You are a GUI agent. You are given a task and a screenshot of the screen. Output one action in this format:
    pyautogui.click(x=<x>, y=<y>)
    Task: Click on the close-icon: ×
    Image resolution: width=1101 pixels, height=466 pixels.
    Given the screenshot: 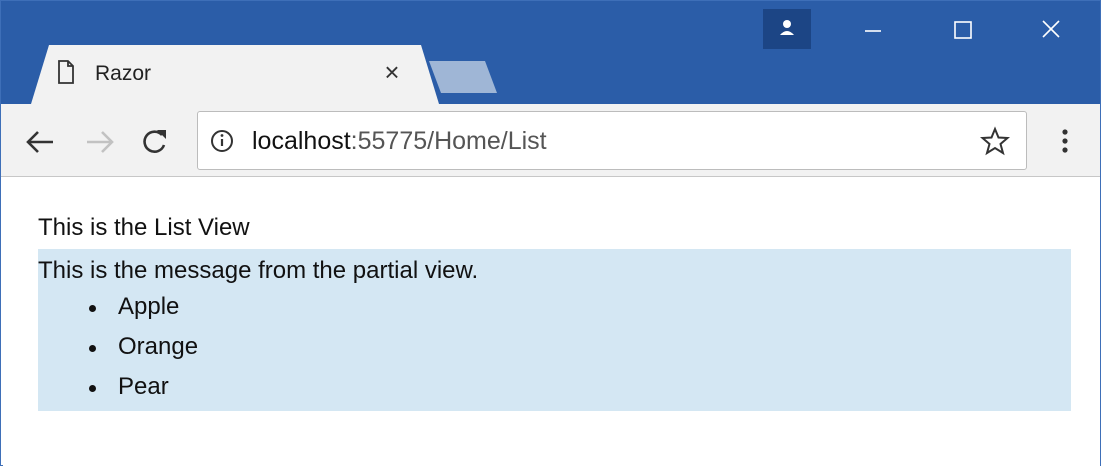 What is the action you would take?
    pyautogui.click(x=392, y=72)
    